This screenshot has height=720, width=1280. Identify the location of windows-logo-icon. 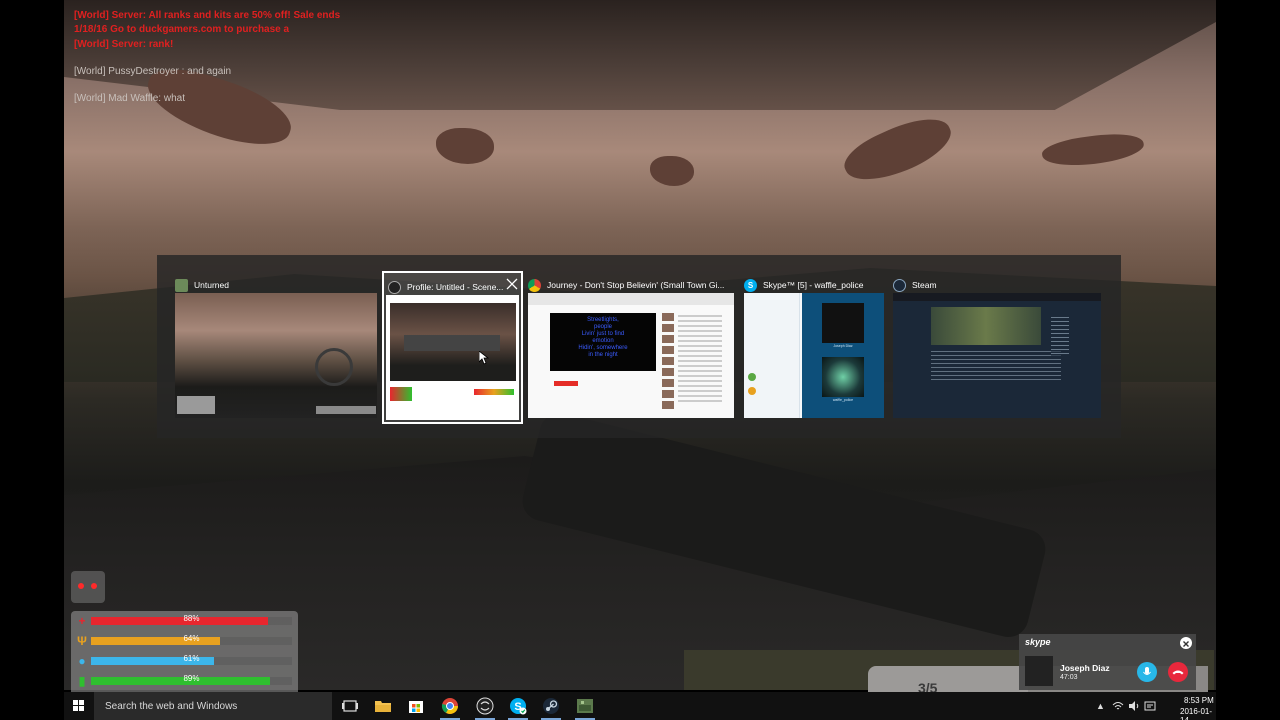
(78, 705).